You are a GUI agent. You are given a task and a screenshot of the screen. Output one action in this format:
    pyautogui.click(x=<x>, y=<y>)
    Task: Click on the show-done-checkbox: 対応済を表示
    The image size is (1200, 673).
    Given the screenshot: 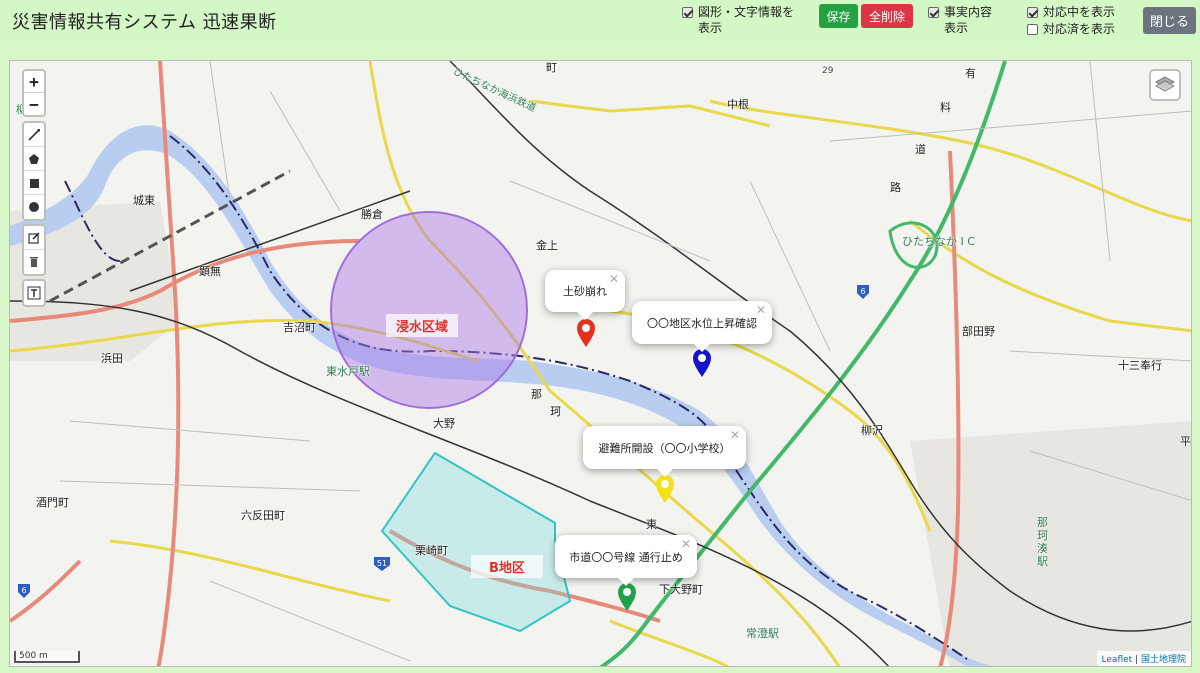 What is the action you would take?
    pyautogui.click(x=1071, y=29)
    